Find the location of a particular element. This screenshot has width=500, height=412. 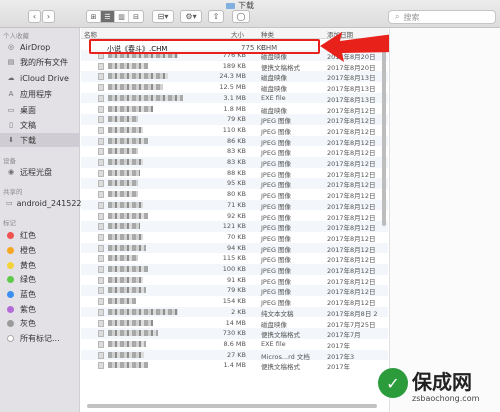

column-view-button: ▥ is located at coordinates (122, 16).